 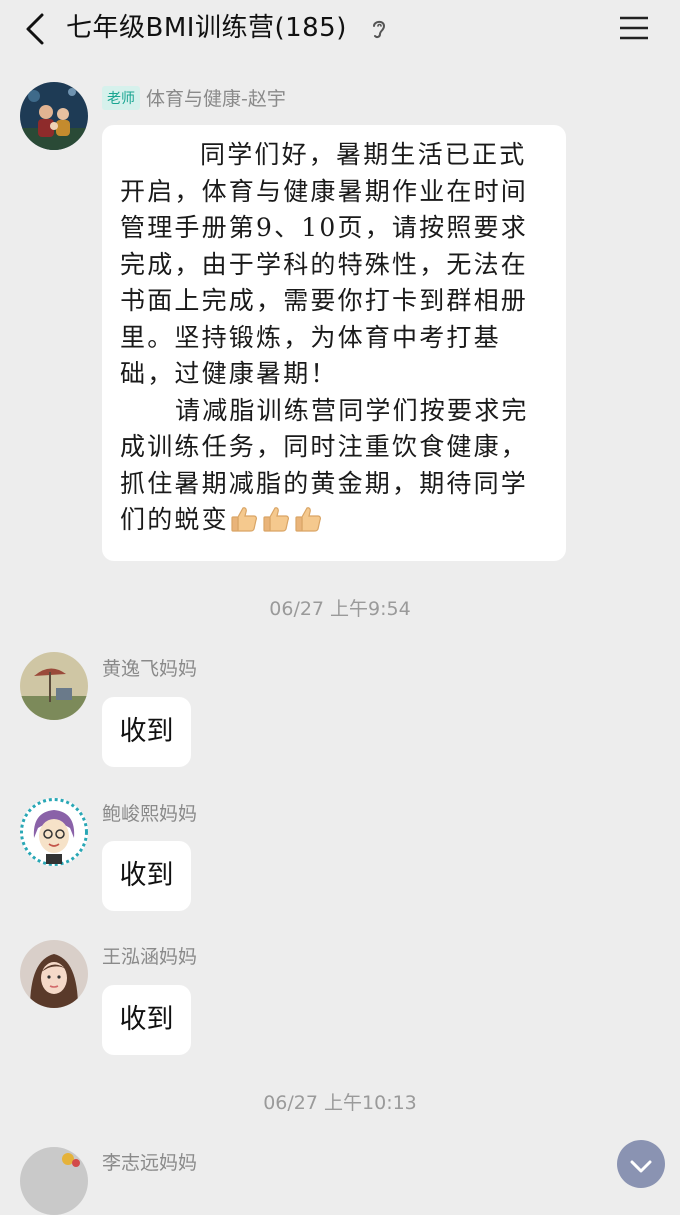 I want to click on sender-name: 老师 体育与健康-赵宇, so click(x=194, y=97).